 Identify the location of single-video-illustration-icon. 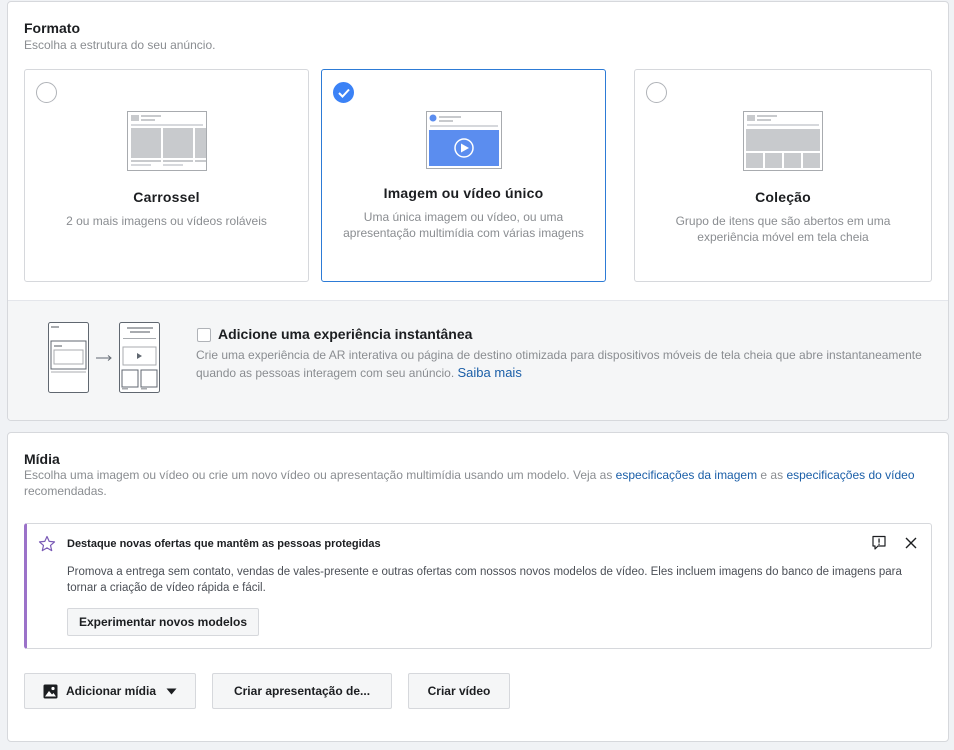
(463, 140).